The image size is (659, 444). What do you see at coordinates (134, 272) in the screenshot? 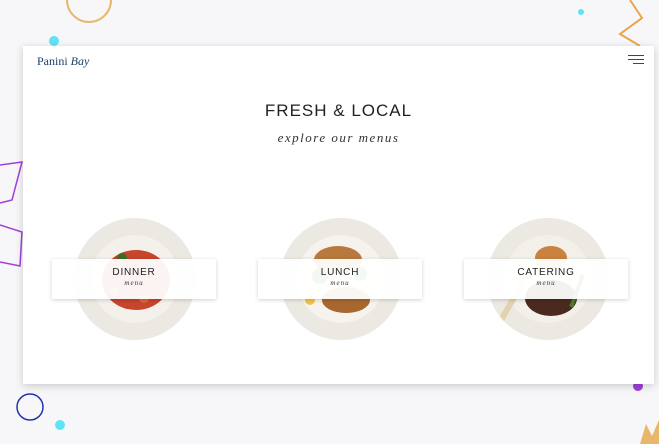
I see `dinner-label: DINNER` at bounding box center [134, 272].